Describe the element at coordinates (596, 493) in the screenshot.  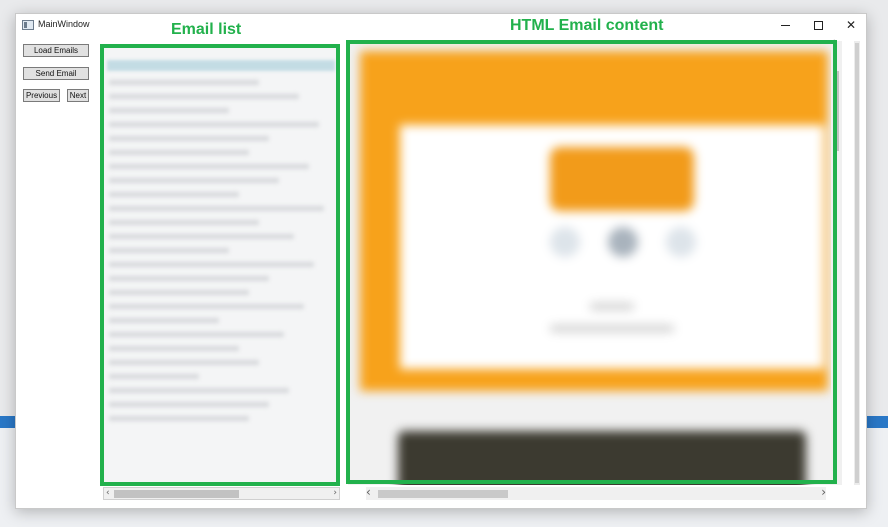
I see `html-view-horizontal-scrollbar: ‹ ›` at that location.